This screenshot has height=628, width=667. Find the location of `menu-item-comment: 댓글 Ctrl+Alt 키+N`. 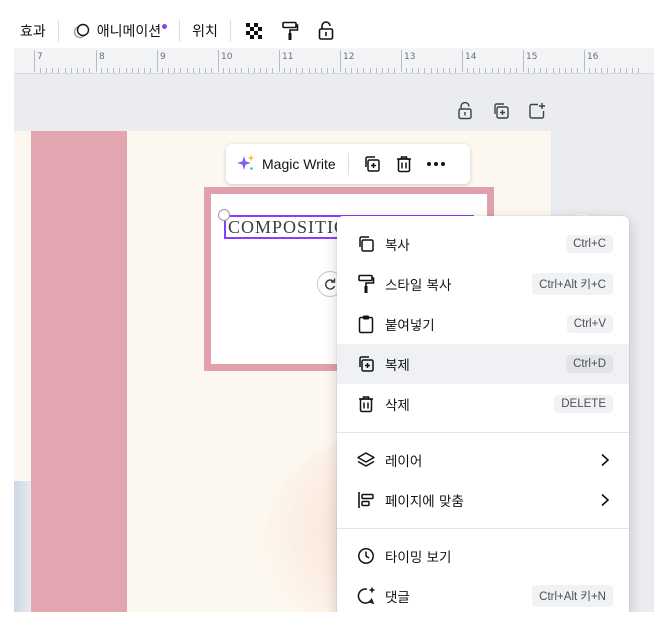

menu-item-comment: 댓글 Ctrl+Alt 키+N is located at coordinates (483, 594).